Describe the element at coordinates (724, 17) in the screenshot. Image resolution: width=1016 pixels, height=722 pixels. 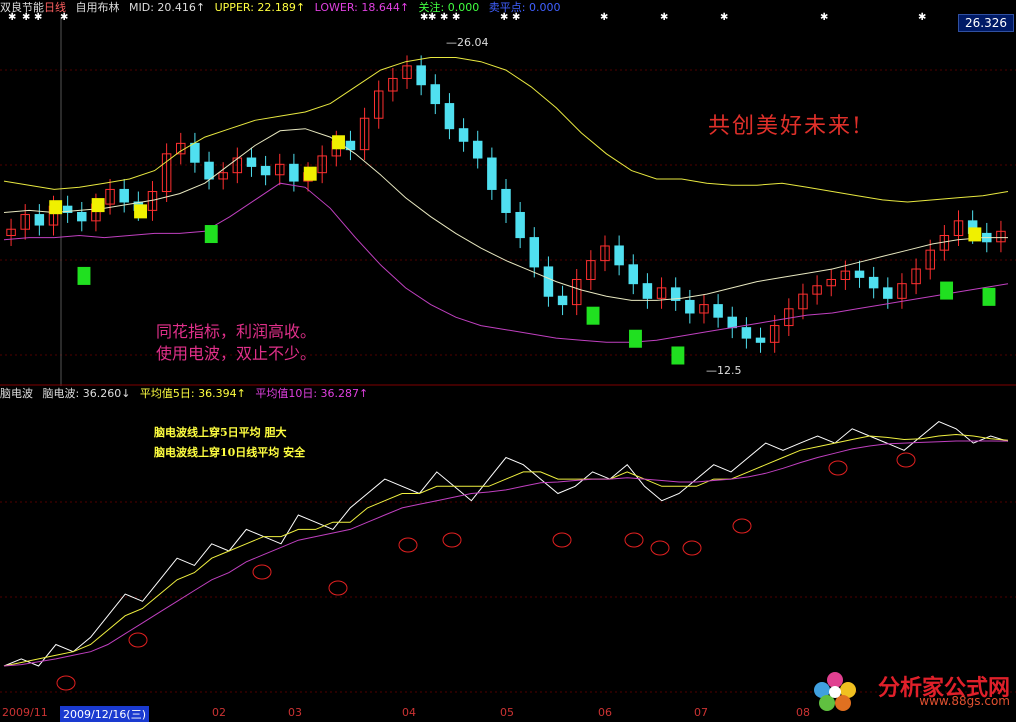
I see `signal-star-12: ✱` at that location.